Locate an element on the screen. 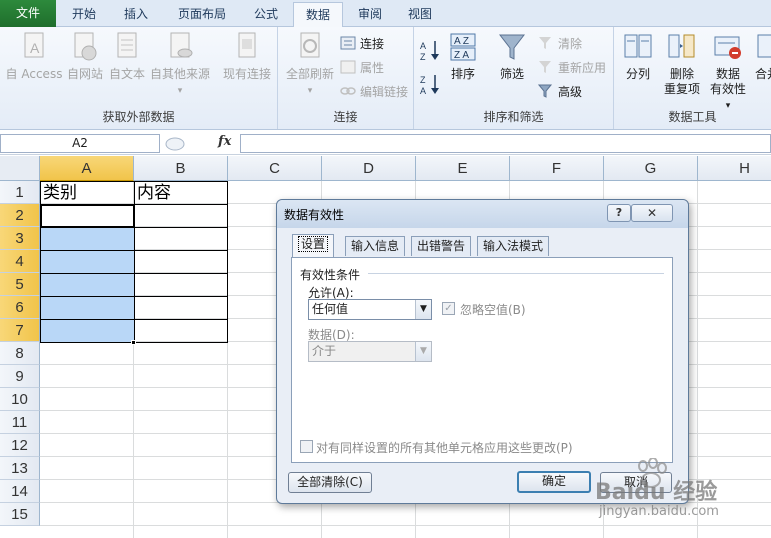  cell-a7 is located at coordinates (87, 331).